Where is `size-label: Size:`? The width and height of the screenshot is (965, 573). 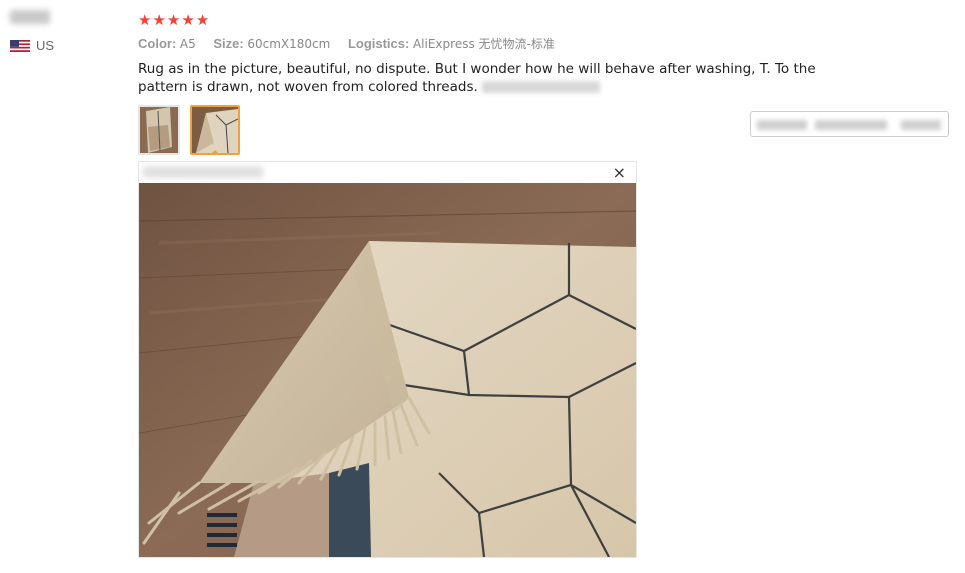
size-label: Size: is located at coordinates (228, 43).